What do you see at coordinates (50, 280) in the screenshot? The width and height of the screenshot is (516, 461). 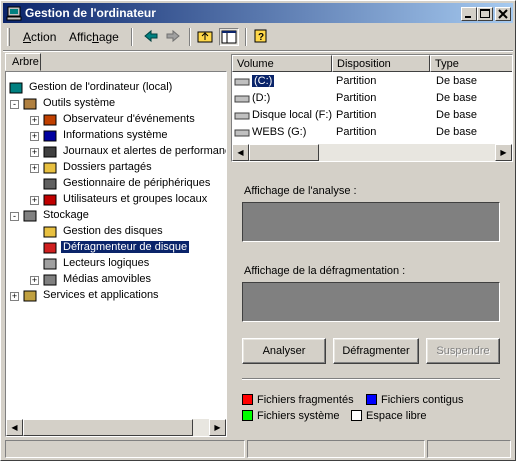 I see `removable-media-icon` at bounding box center [50, 280].